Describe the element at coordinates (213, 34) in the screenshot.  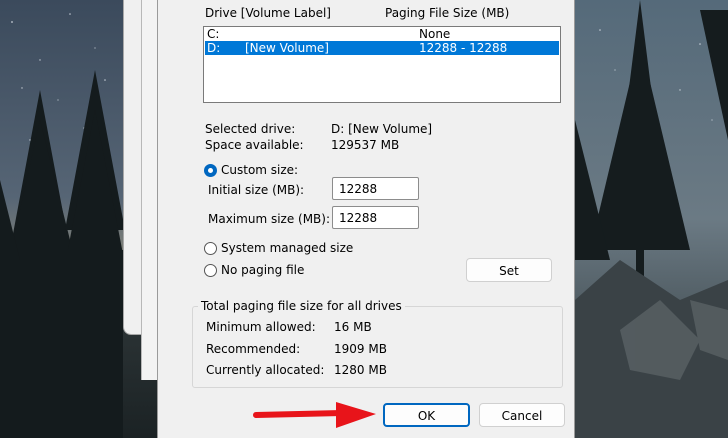
I see `drive-letter: C:` at that location.